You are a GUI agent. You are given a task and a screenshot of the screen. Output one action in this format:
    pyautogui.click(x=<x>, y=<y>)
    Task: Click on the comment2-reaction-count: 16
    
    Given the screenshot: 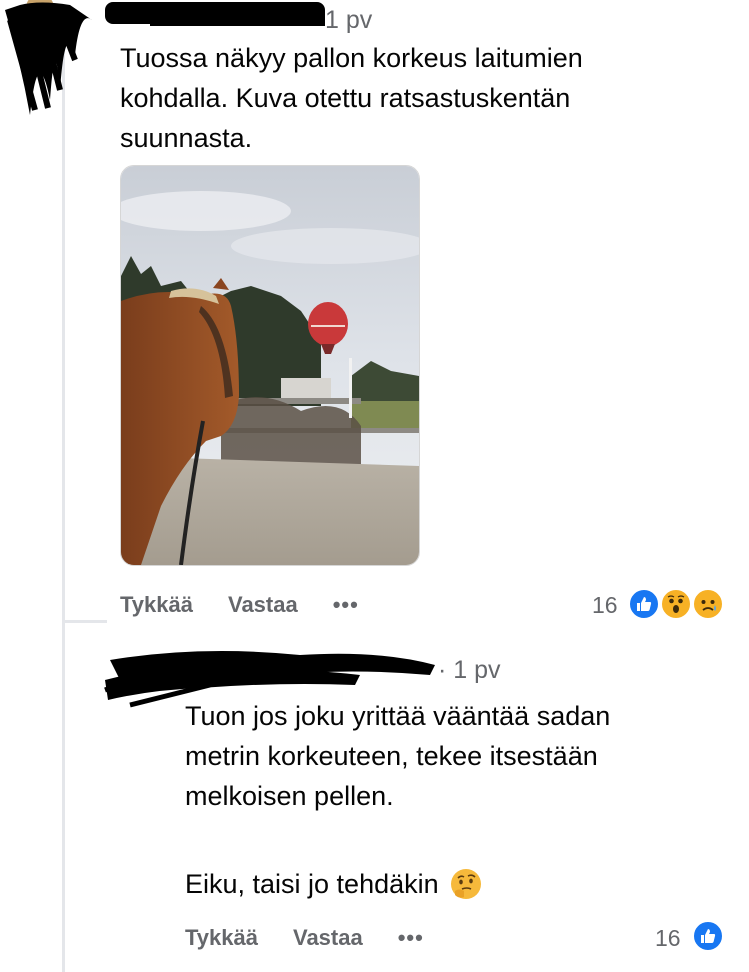 What is the action you would take?
    pyautogui.click(x=668, y=938)
    